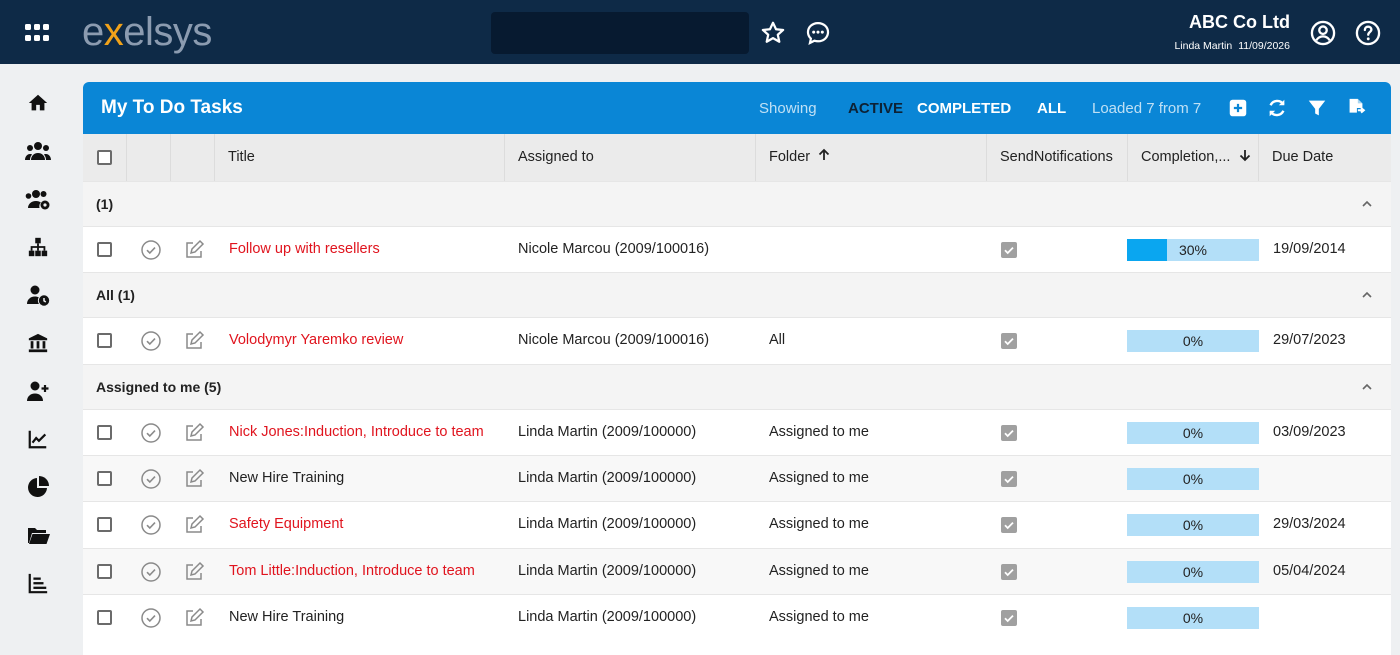  What do you see at coordinates (286, 524) in the screenshot?
I see `task-title: Safety Equipment` at bounding box center [286, 524].